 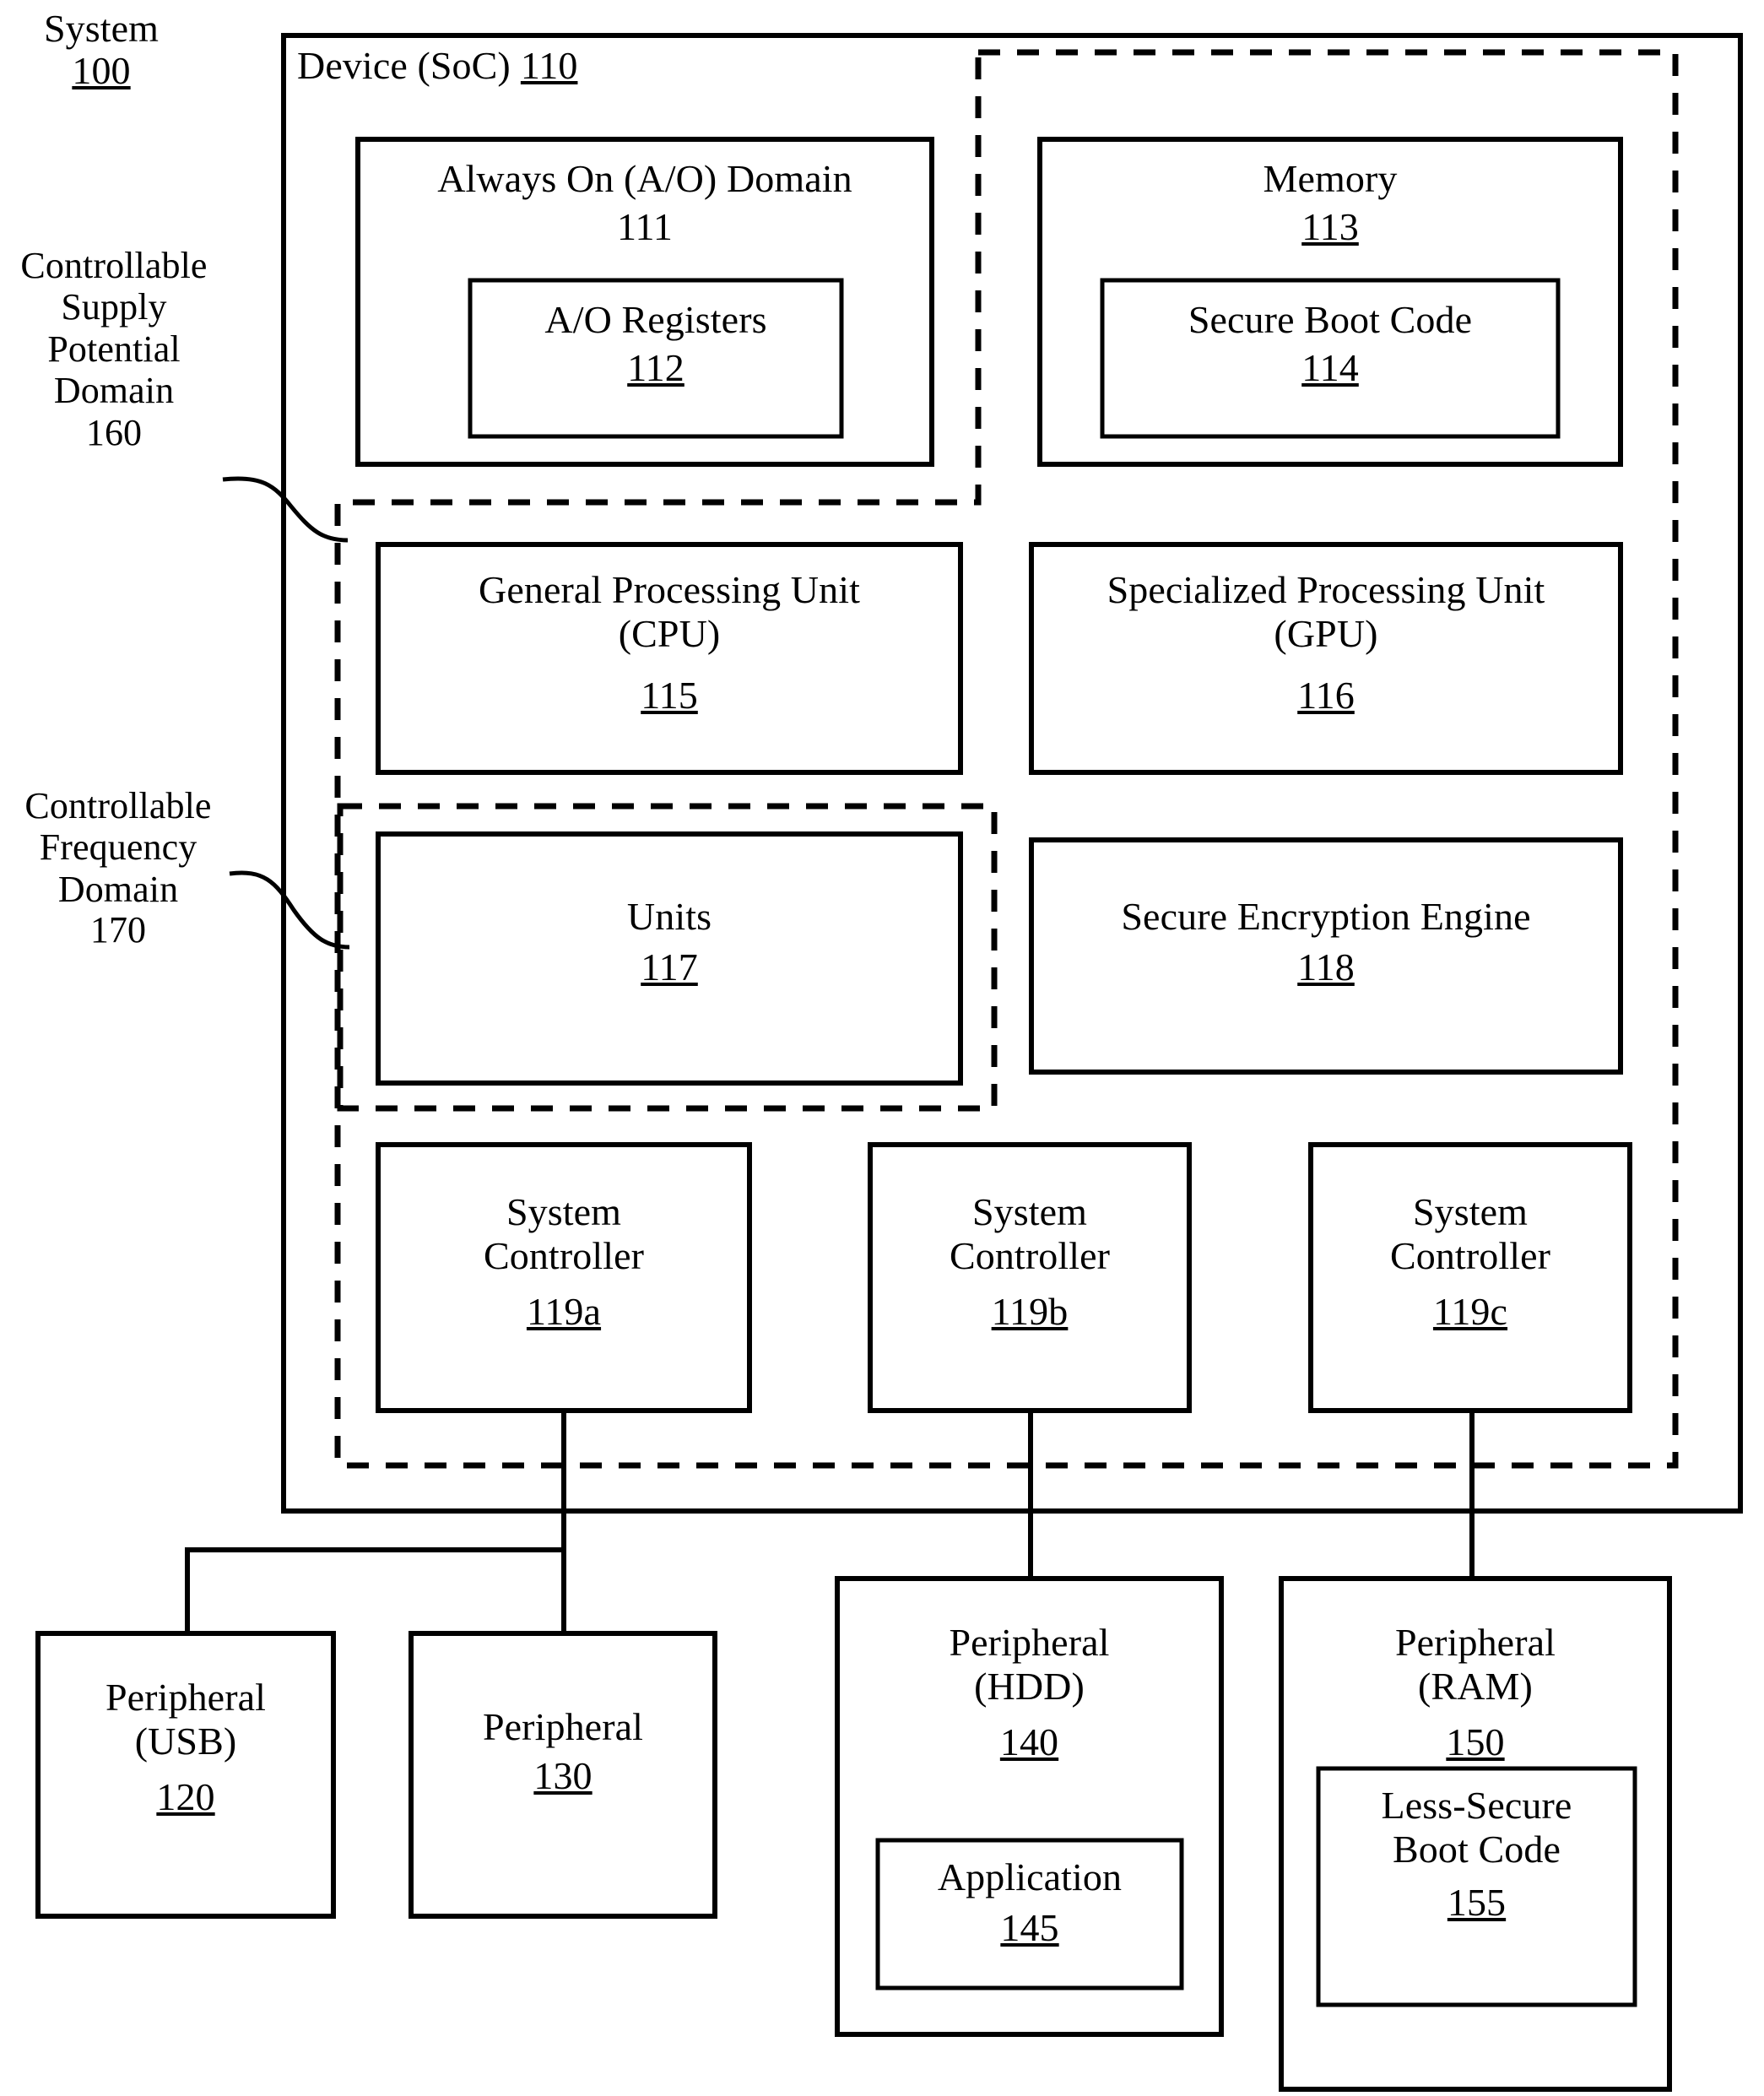 I want to click on memory-label: Memory, so click(x=1330, y=179).